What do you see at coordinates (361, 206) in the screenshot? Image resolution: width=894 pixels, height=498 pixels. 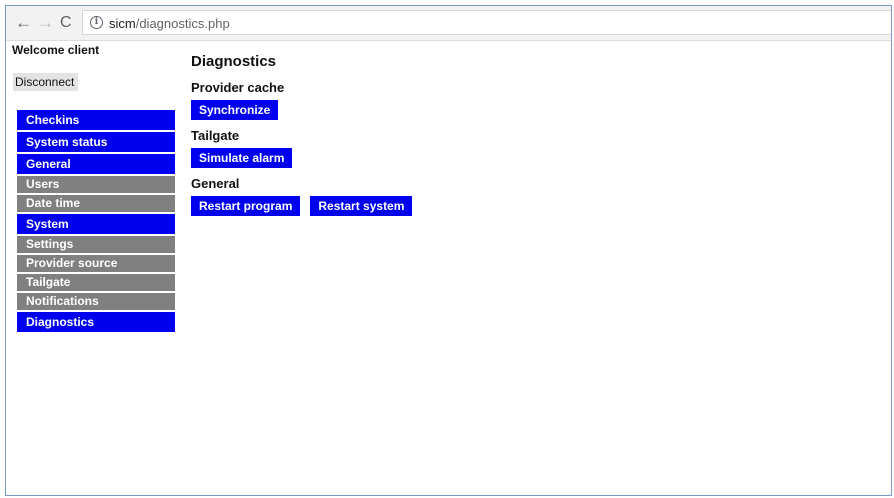 I see `restart-system-button: Restart system` at bounding box center [361, 206].